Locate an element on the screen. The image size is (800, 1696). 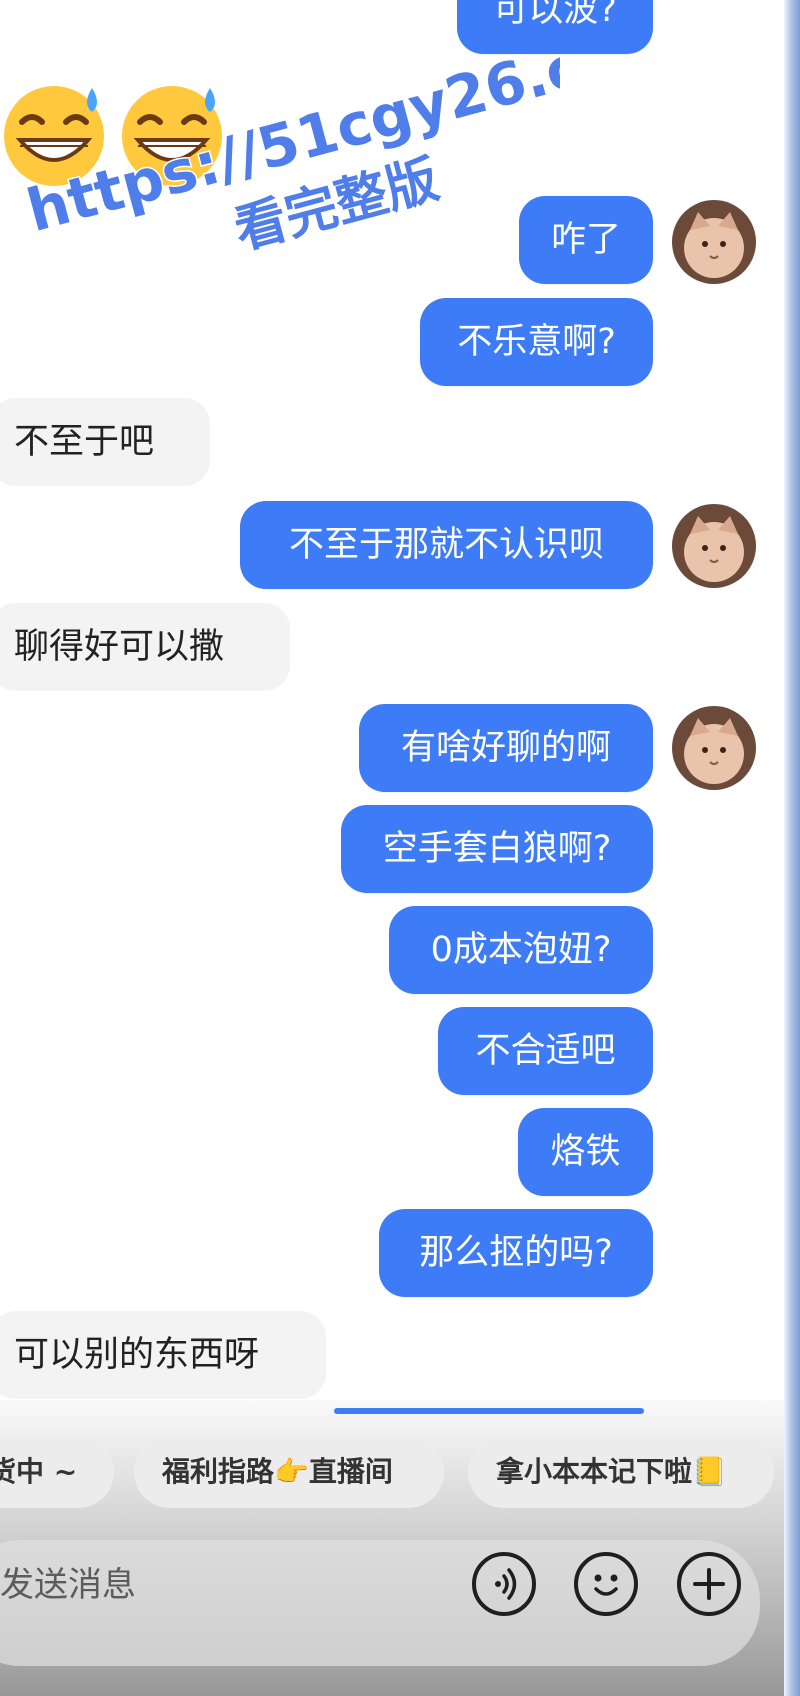
message-text: 那么抠的吗? is located at coordinates (516, 1253).